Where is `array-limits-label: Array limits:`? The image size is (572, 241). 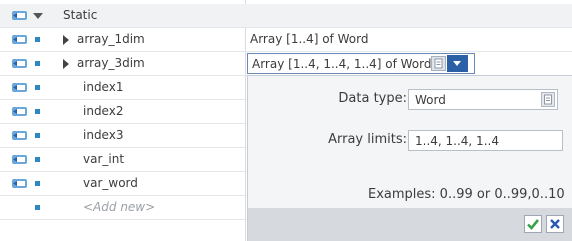 array-limits-label: Array limits: is located at coordinates (367, 139).